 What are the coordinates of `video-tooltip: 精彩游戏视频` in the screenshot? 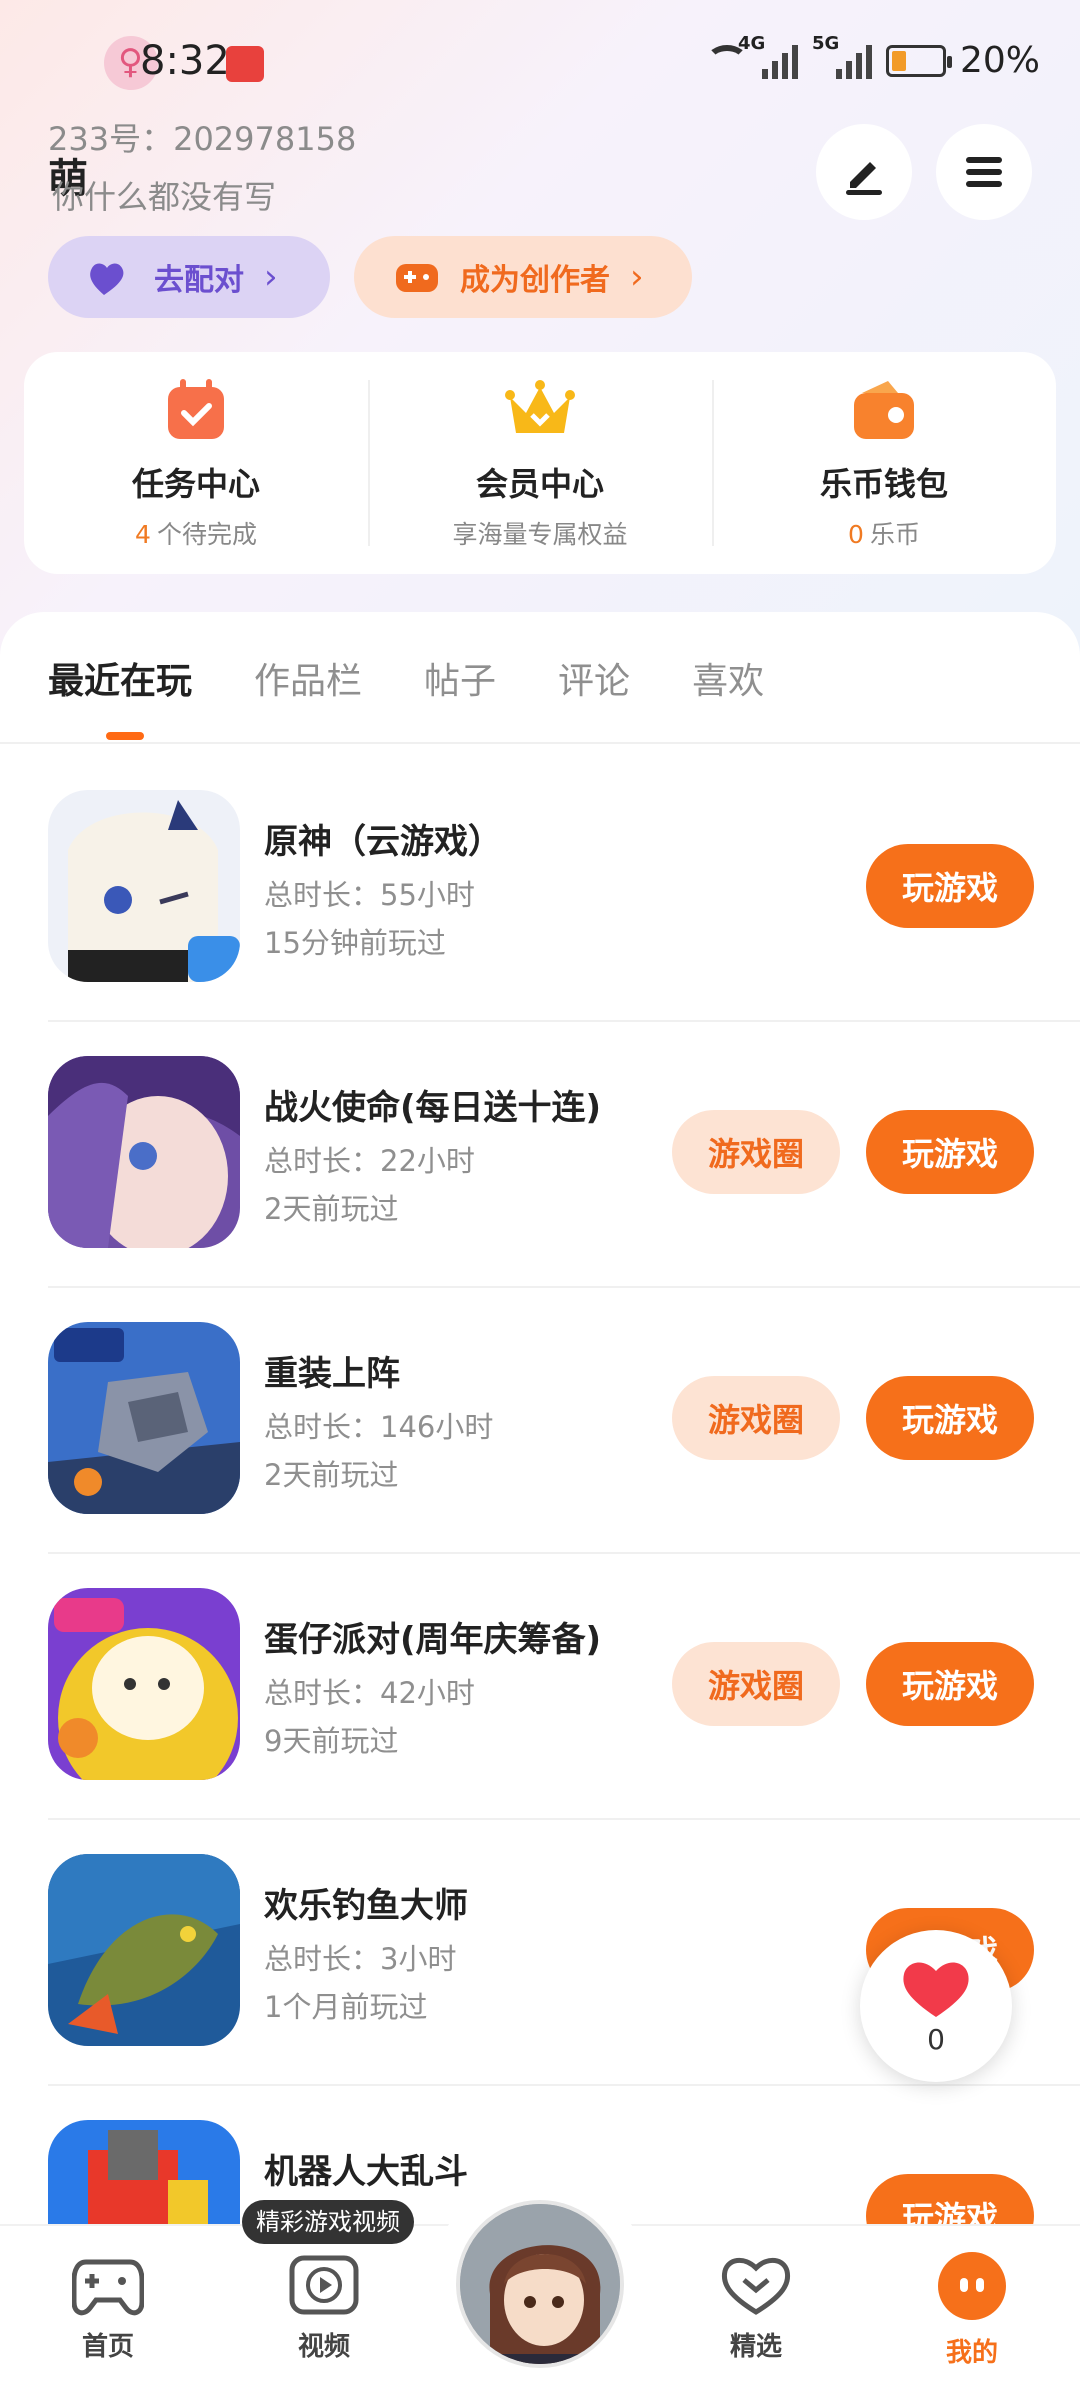 It's located at (328, 2222).